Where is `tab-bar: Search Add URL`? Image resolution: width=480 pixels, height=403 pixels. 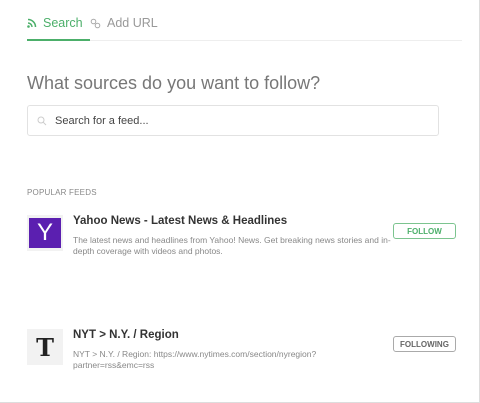
tab-bar: Search Add URL is located at coordinates (244, 27).